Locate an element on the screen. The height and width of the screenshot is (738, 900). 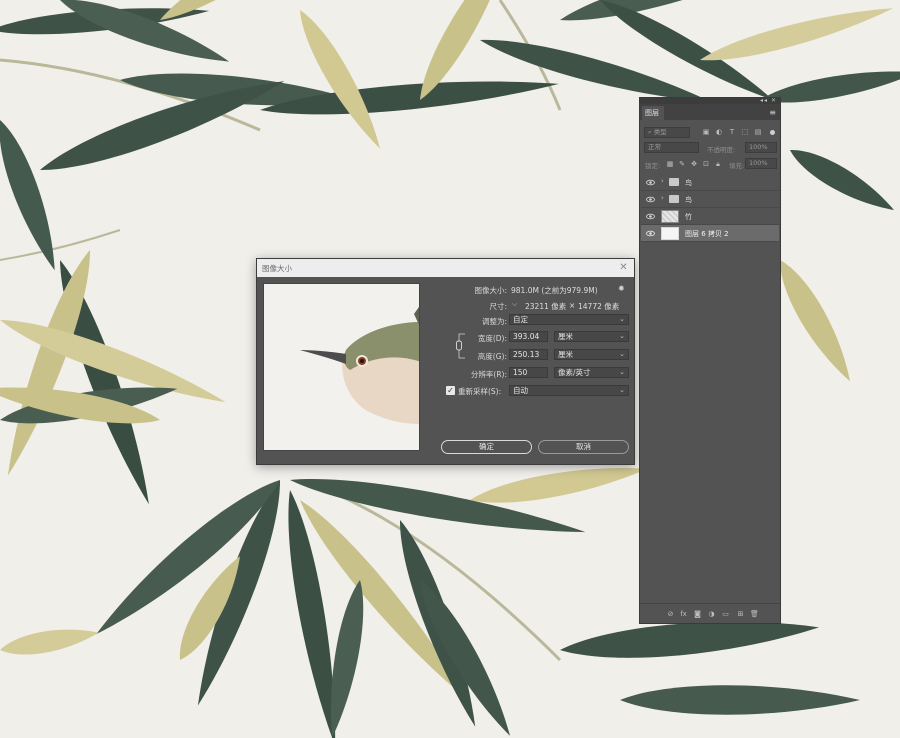
layer-filter-select: ⌕ 类型 is located at coordinates (667, 132).